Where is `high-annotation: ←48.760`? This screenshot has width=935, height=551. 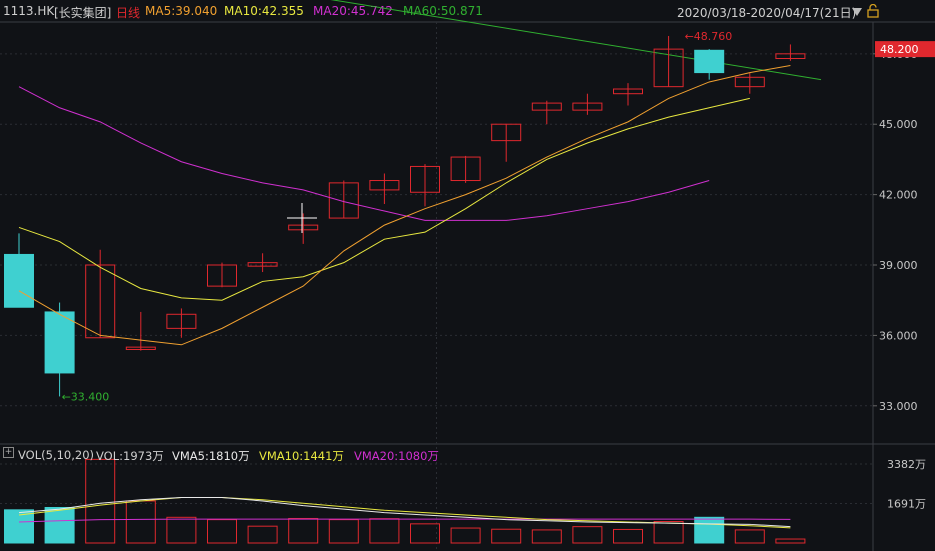 high-annotation: ←48.760 is located at coordinates (709, 36).